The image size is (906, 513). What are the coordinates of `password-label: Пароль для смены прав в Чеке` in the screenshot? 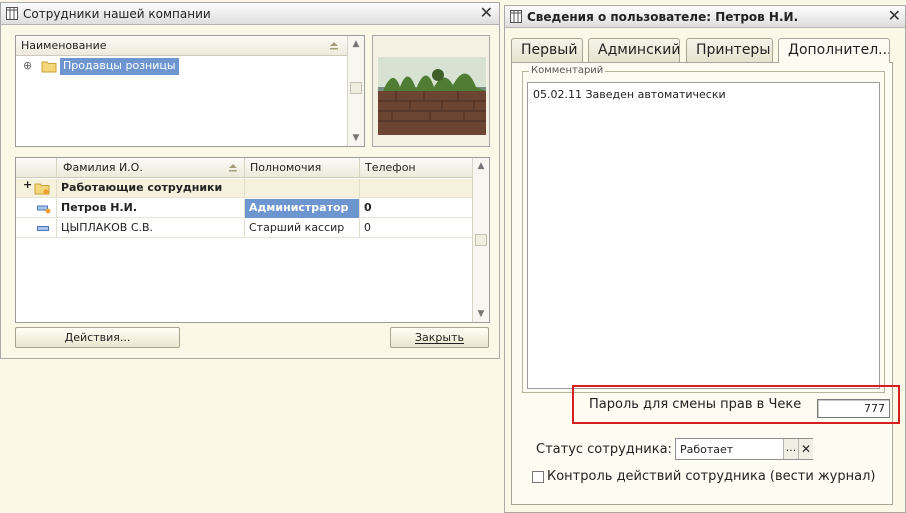 It's located at (695, 404).